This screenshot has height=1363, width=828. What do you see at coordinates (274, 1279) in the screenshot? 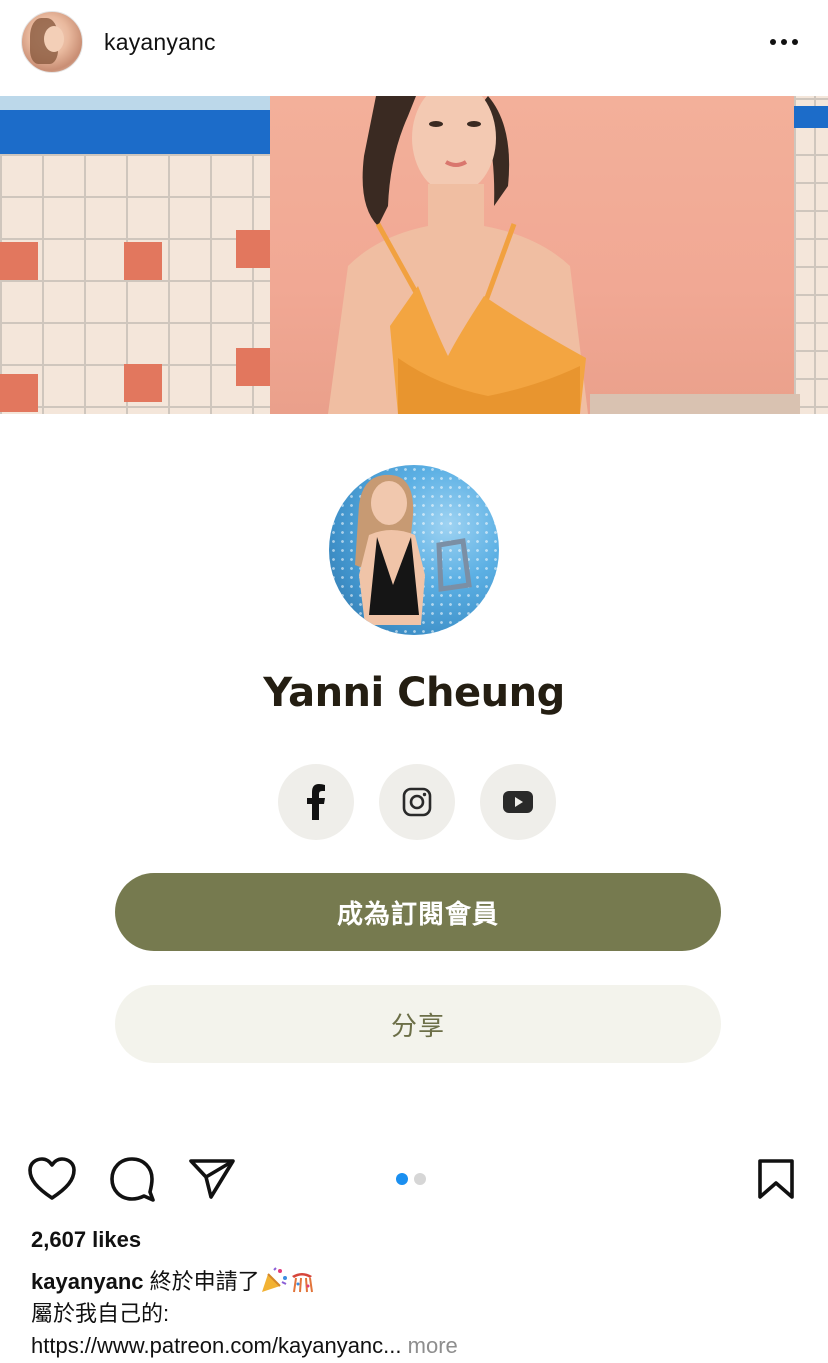
I see `party-popper-emoji` at bounding box center [274, 1279].